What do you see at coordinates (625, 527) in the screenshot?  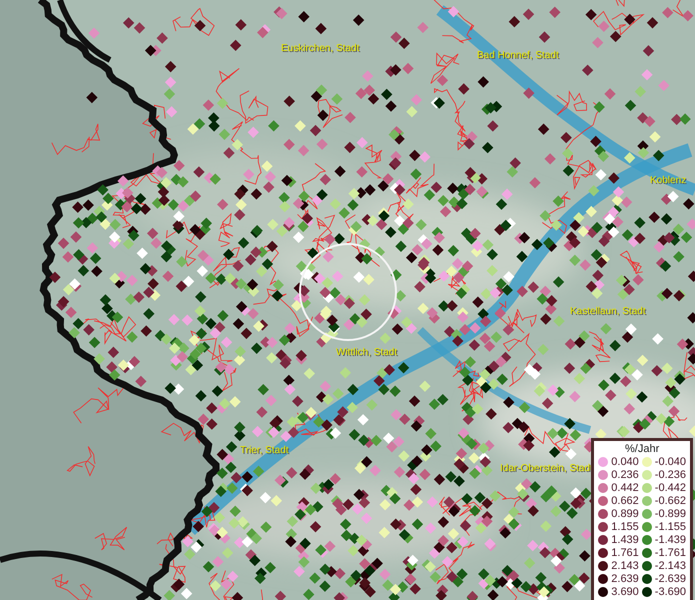 I see `legend-value: 1.155` at bounding box center [625, 527].